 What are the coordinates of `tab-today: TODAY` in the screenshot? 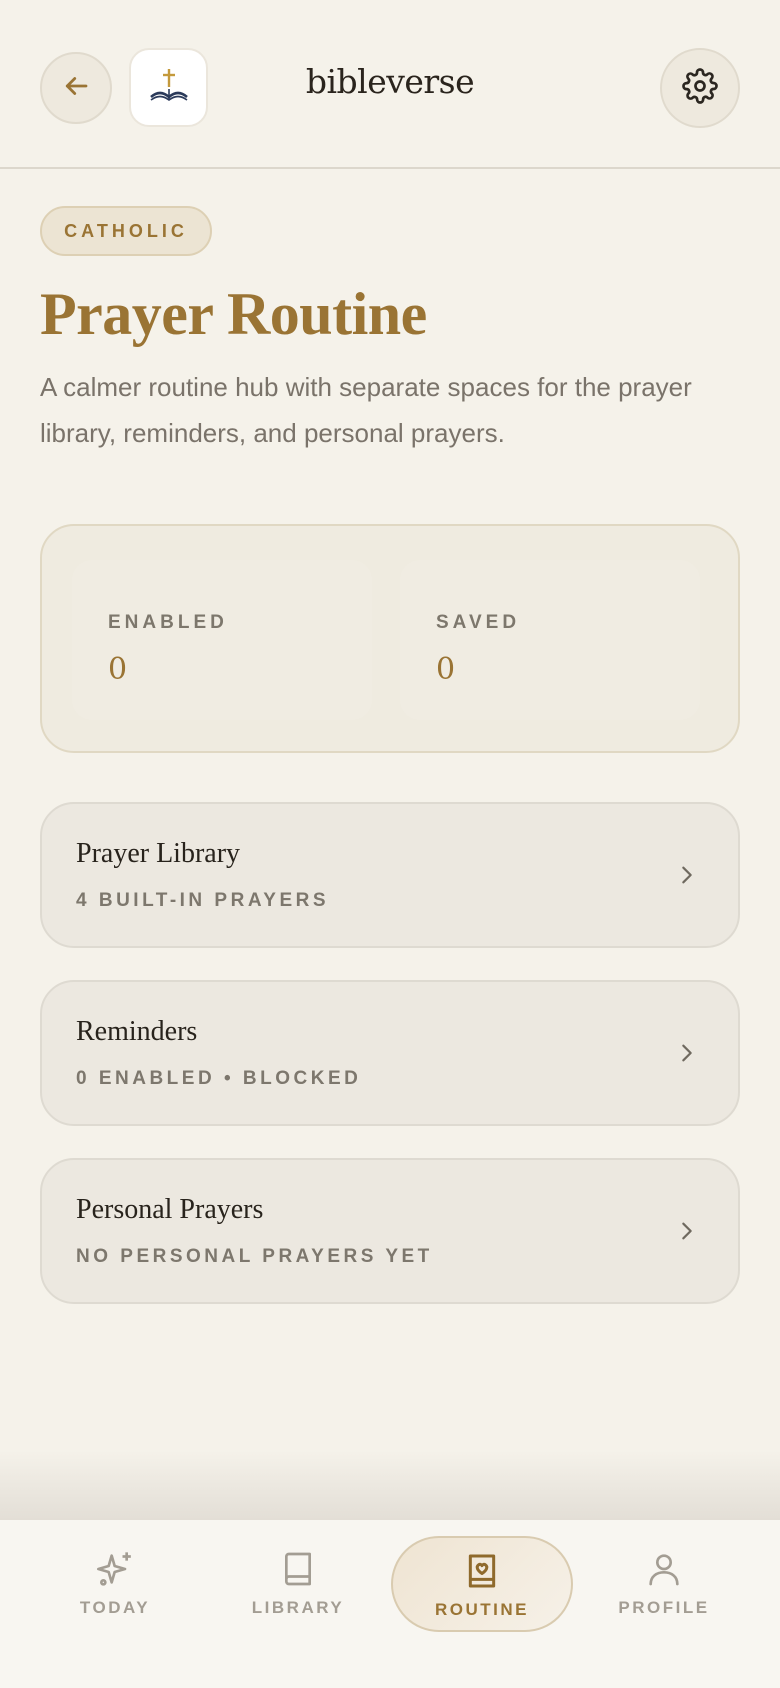 It's located at (115, 1584).